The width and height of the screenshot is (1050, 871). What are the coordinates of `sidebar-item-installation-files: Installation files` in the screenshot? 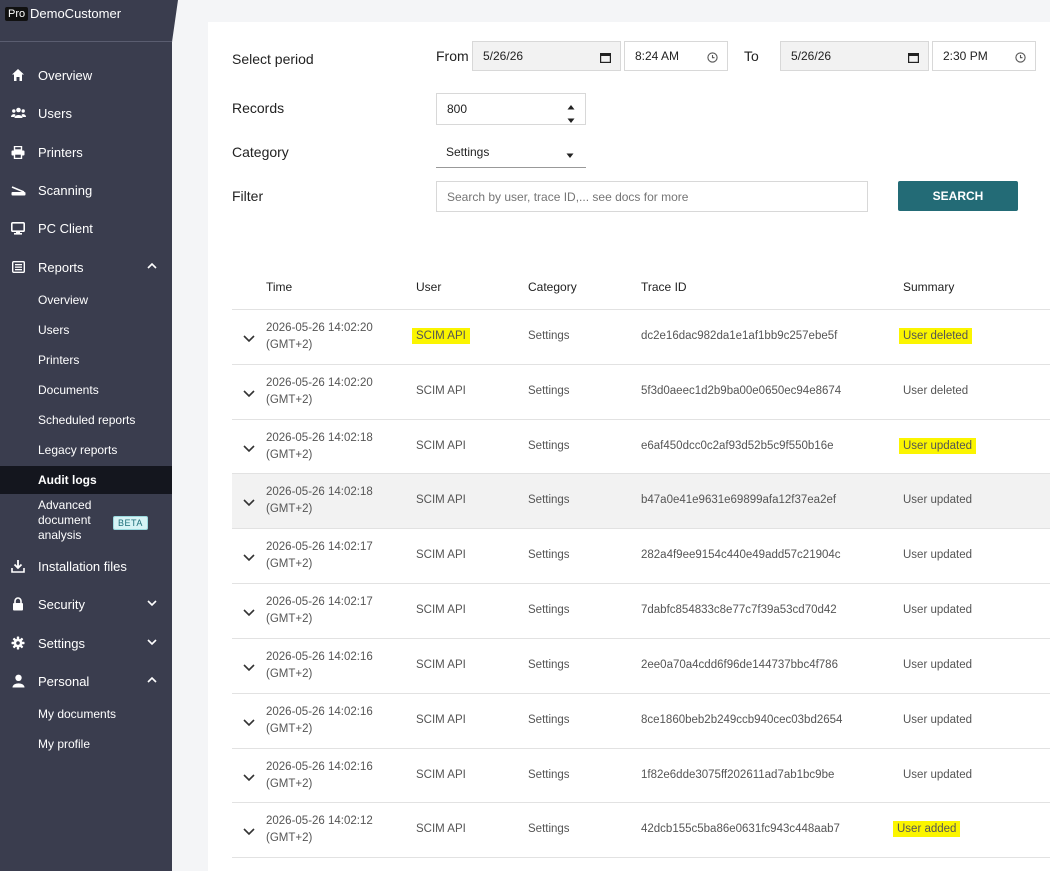 It's located at (86, 566).